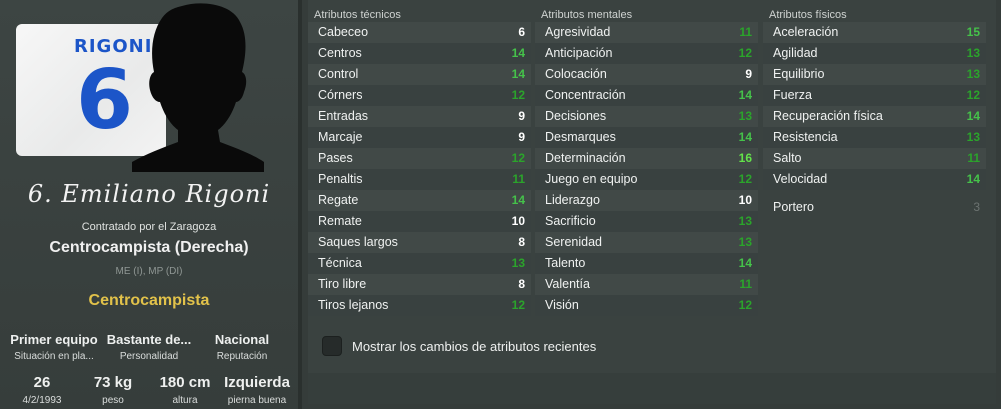 The image size is (1001, 409). I want to click on attribute-row: Talento 14, so click(646, 263).